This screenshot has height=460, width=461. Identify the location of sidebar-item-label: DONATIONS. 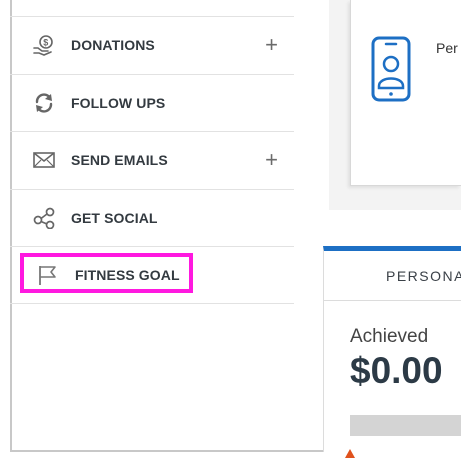
(113, 45).